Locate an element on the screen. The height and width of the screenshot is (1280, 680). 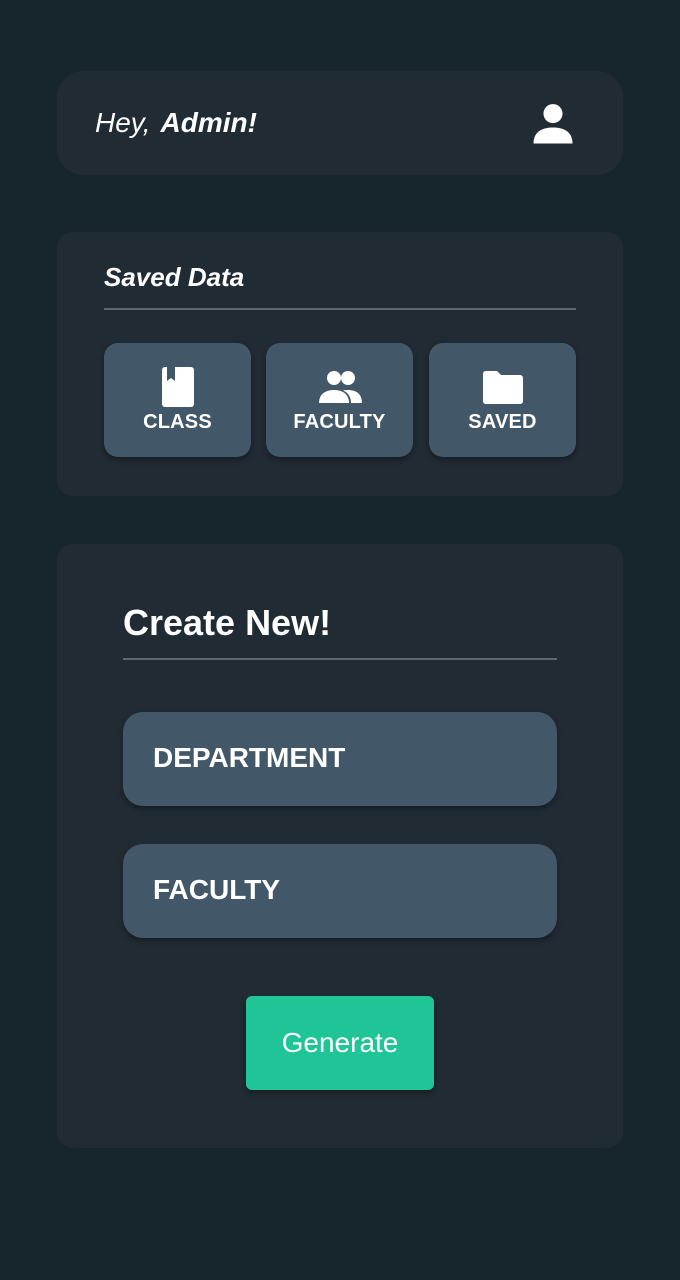
faculty-tile-label: FACULTY is located at coordinates (339, 422).